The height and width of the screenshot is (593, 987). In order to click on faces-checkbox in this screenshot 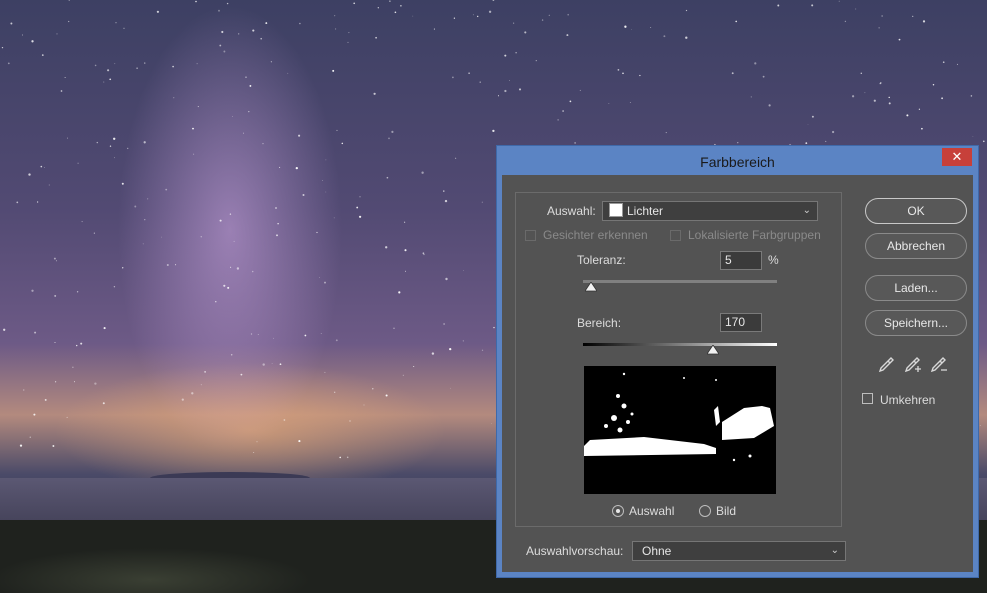, I will do `click(530, 235)`.